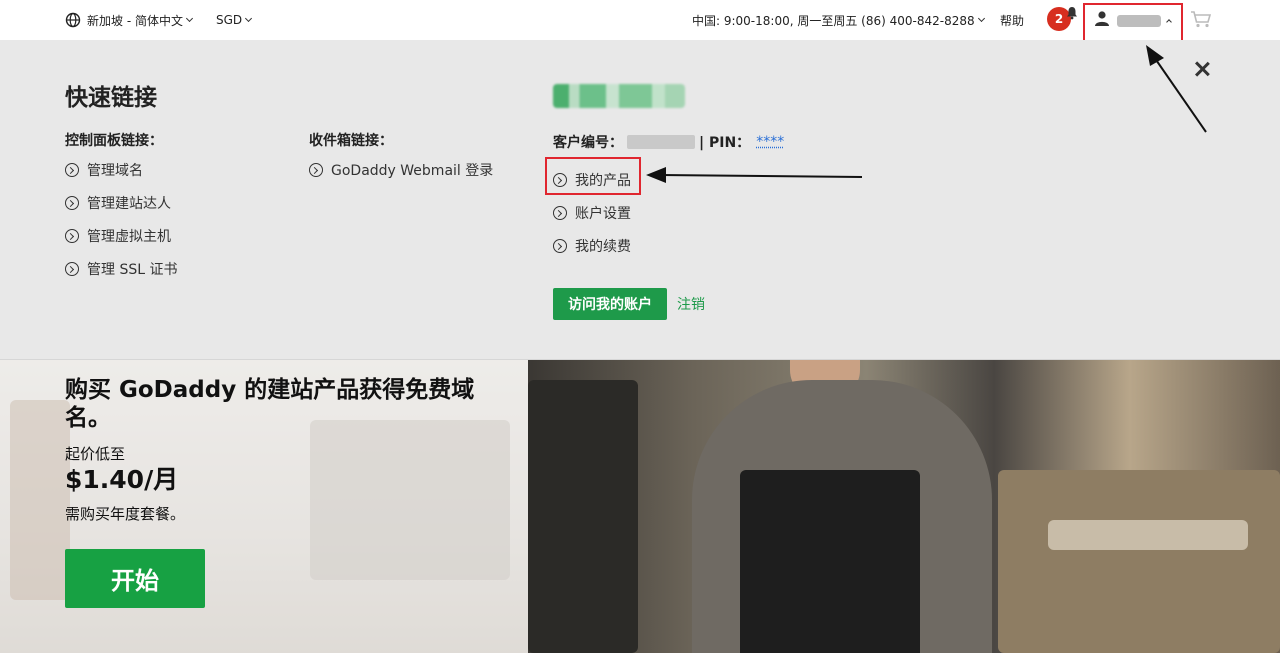  What do you see at coordinates (132, 270) in the screenshot?
I see `link-label: 管理 SSL 证书` at bounding box center [132, 270].